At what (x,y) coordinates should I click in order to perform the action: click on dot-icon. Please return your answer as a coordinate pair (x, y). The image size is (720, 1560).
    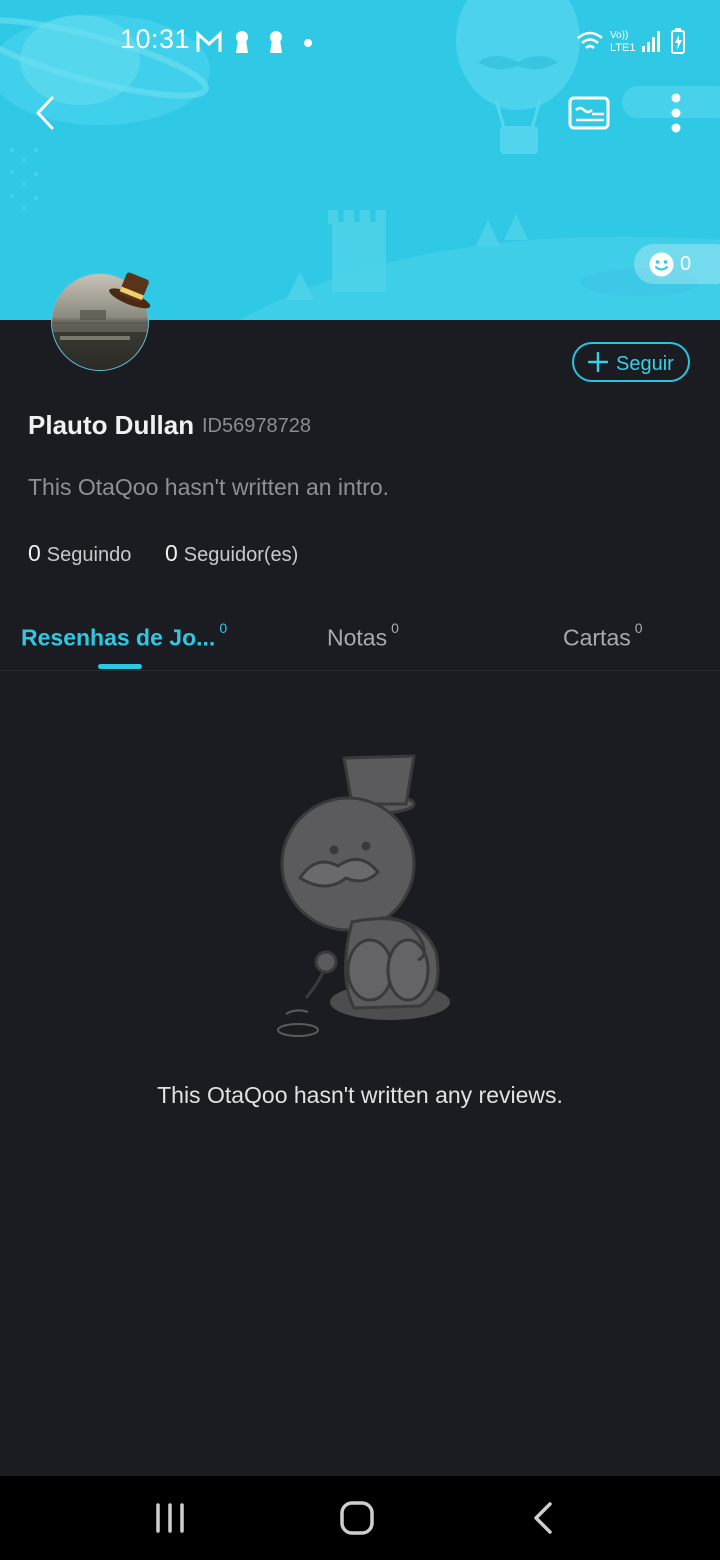
    Looking at the image, I should click on (308, 43).